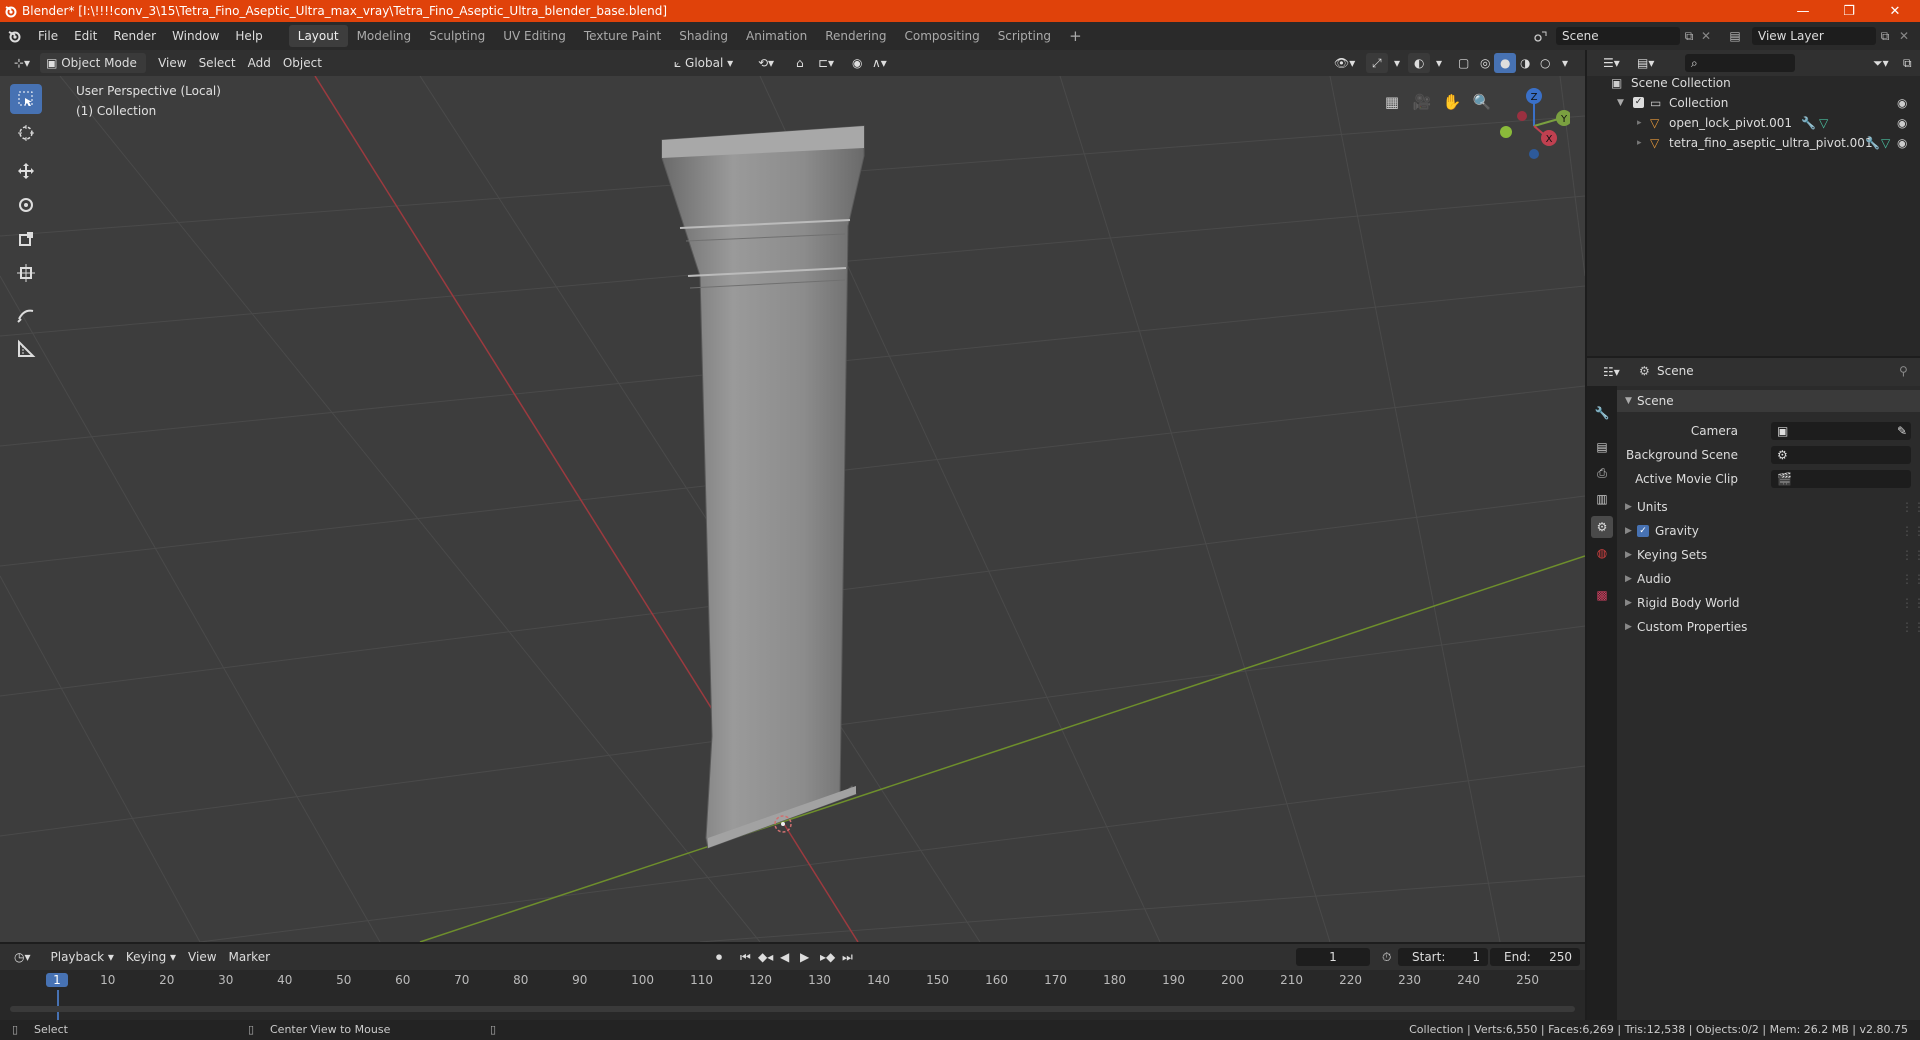 The height and width of the screenshot is (1040, 1920). I want to click on add-workspace-icon: +, so click(1075, 36).